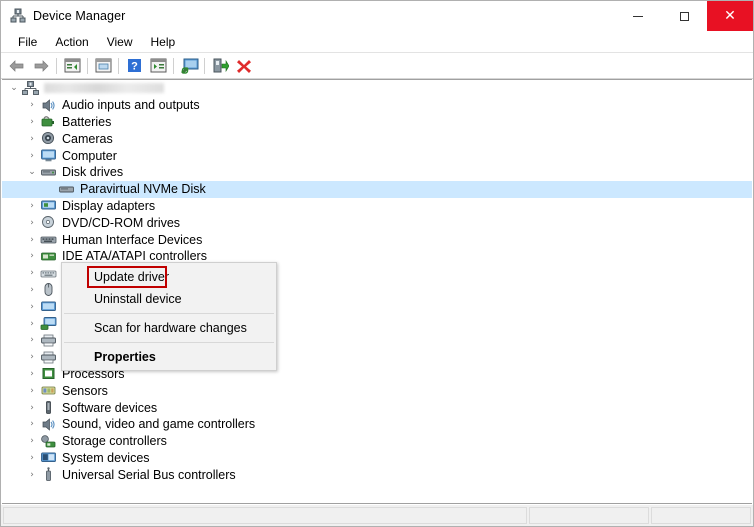  Describe the element at coordinates (377, 390) in the screenshot. I see `tree-item-sensors: › Sensors` at that location.